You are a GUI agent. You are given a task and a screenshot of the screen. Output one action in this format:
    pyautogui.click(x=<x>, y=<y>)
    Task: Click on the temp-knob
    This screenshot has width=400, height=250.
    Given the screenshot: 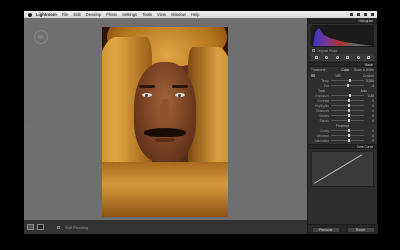 What is the action you would take?
    pyautogui.click(x=350, y=80)
    